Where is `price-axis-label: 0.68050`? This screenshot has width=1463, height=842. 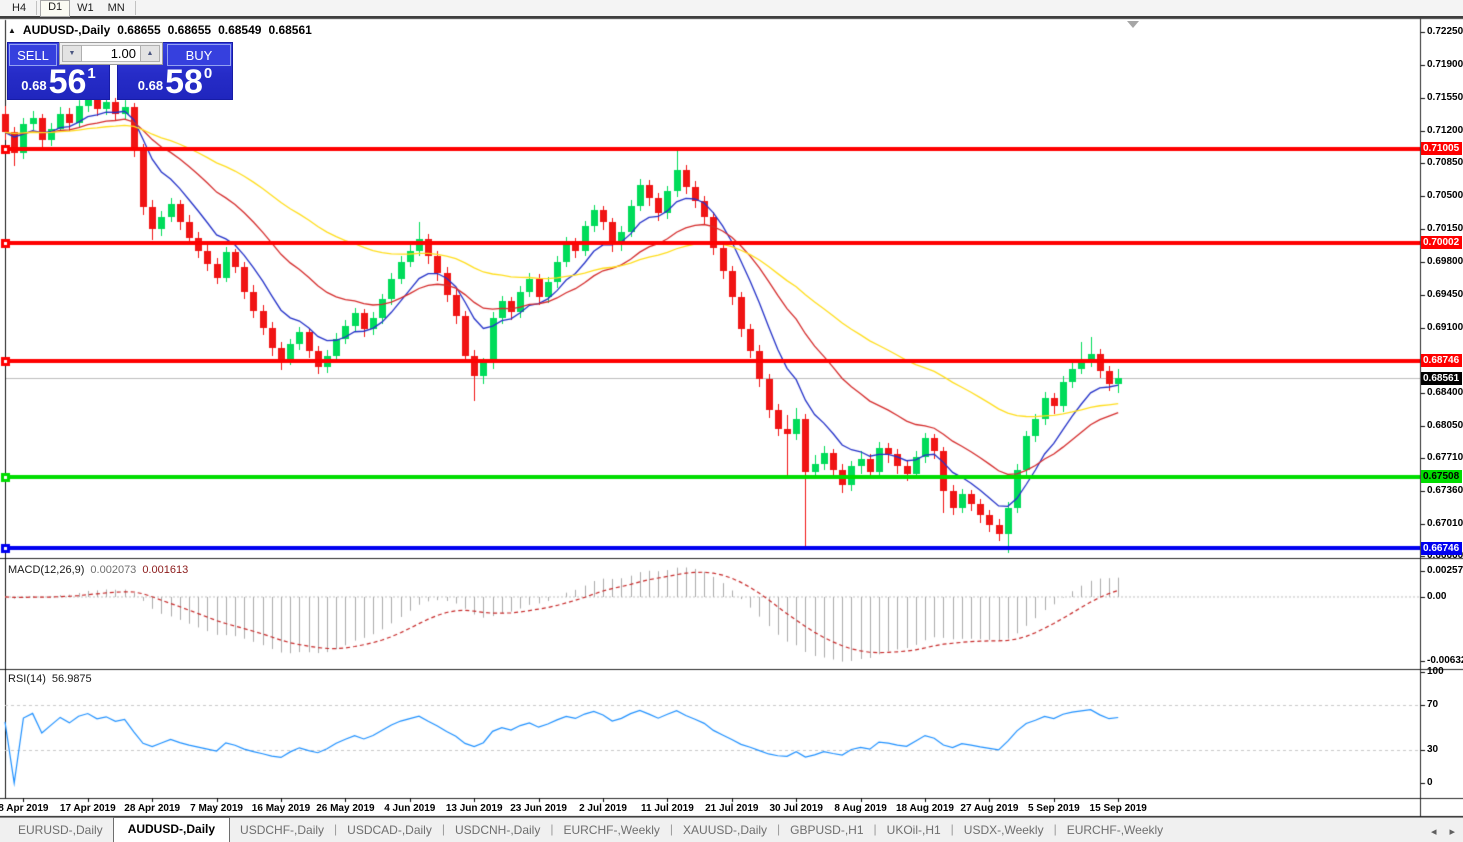 price-axis-label: 0.68050 is located at coordinates (1445, 425).